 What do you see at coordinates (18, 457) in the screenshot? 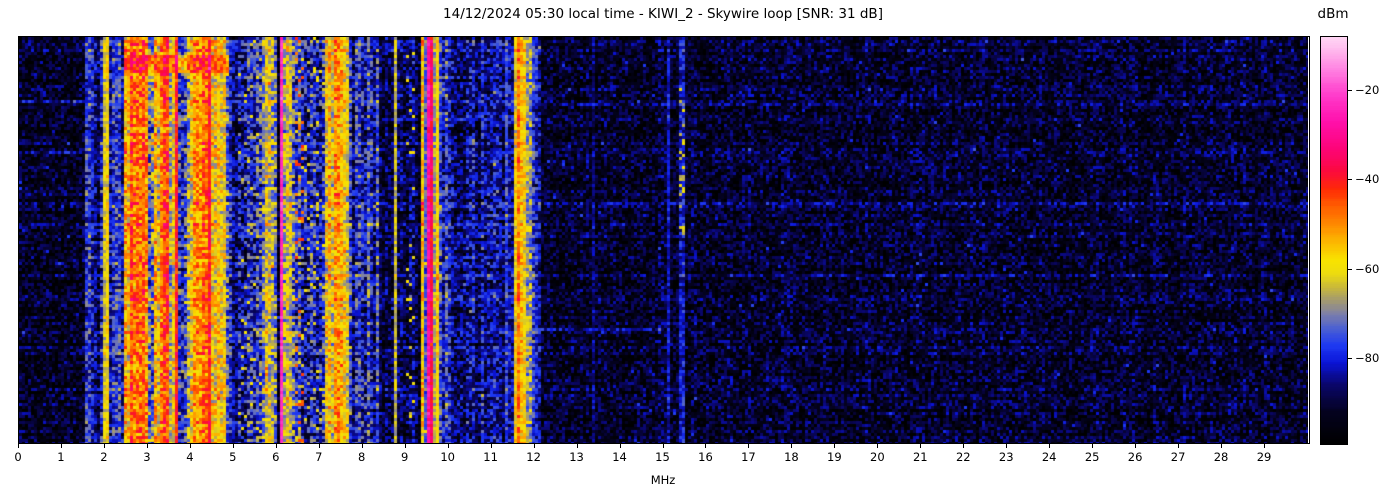
I see `x-tick-label: 0` at bounding box center [18, 457].